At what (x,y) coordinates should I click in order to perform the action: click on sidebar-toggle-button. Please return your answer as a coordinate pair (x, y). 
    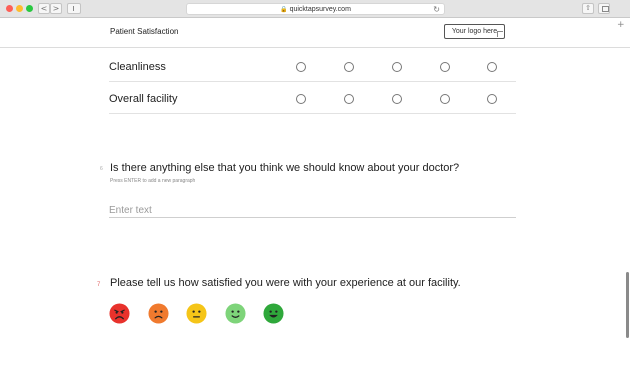
    Looking at the image, I should click on (74, 8).